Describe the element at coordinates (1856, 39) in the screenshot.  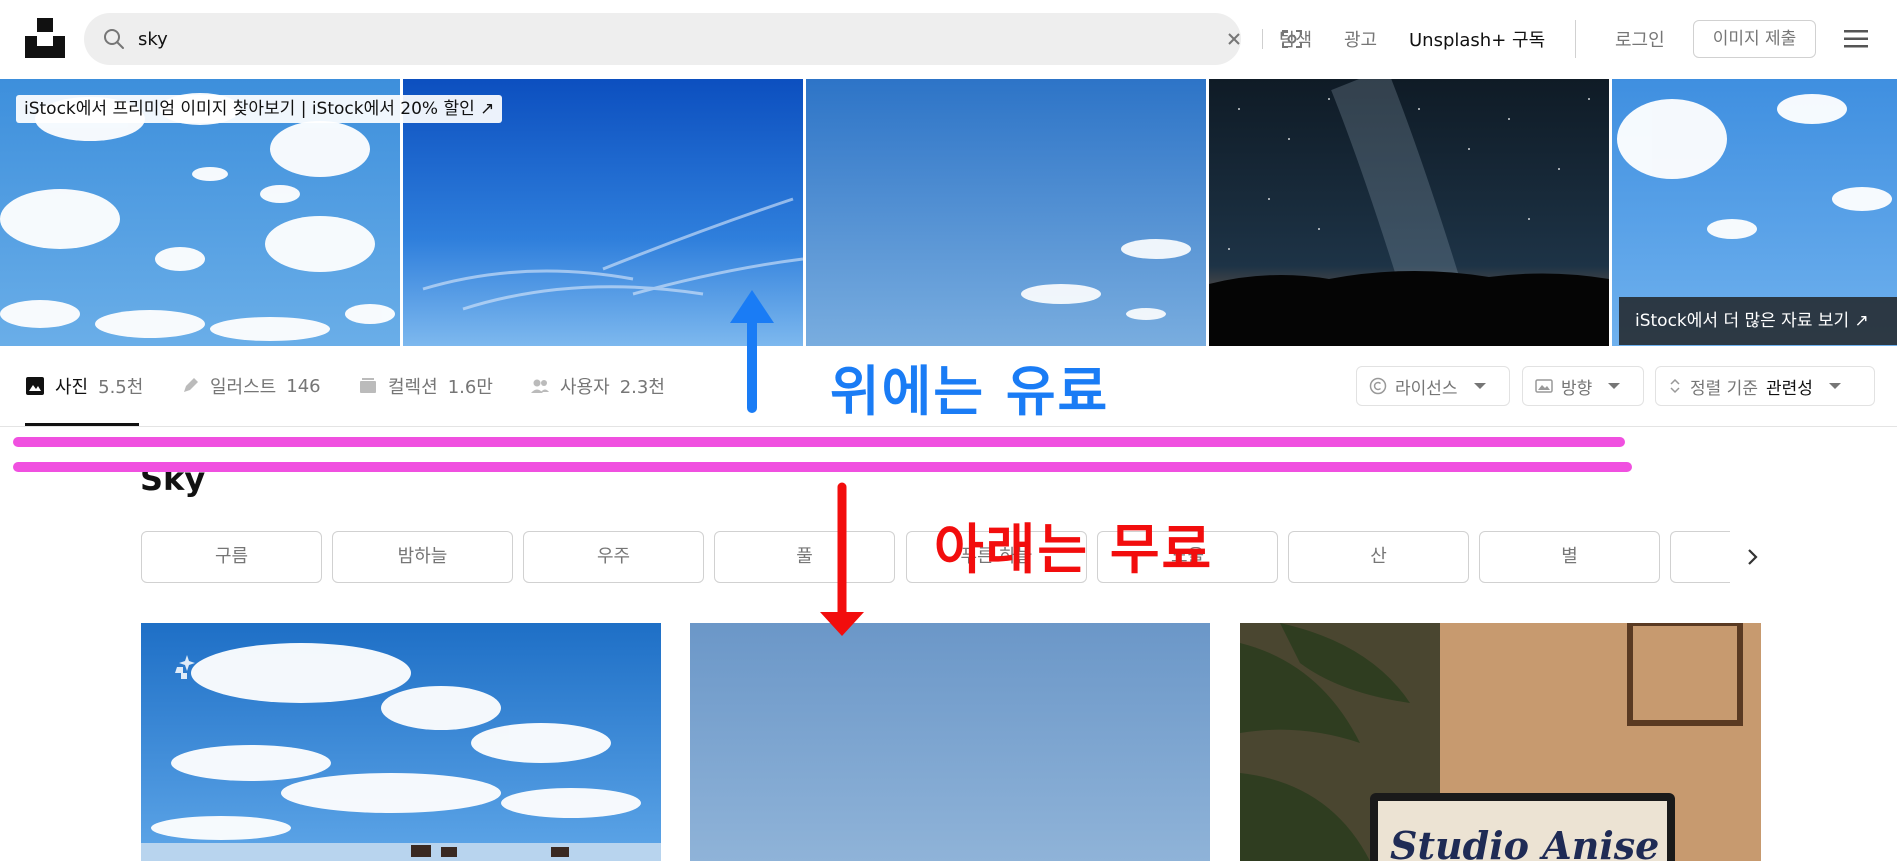
I see `hamburger-menu-icon` at that location.